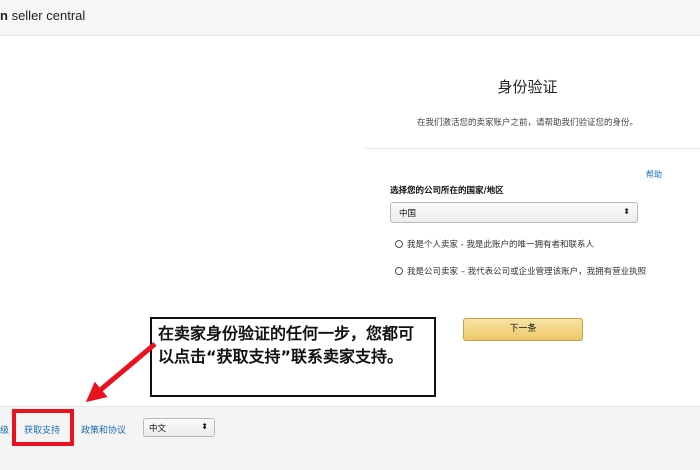 The height and width of the screenshot is (470, 700). What do you see at coordinates (527, 272) in the screenshot?
I see `radio-company-label: 我是公司卖家 – 我代表公司或企业管理该账户，我拥有营业执照` at bounding box center [527, 272].